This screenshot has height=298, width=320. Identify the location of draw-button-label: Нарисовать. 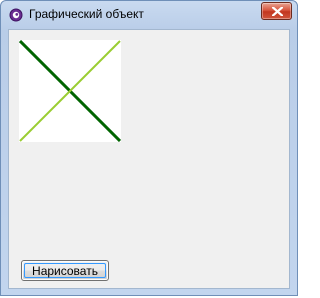
(65, 270).